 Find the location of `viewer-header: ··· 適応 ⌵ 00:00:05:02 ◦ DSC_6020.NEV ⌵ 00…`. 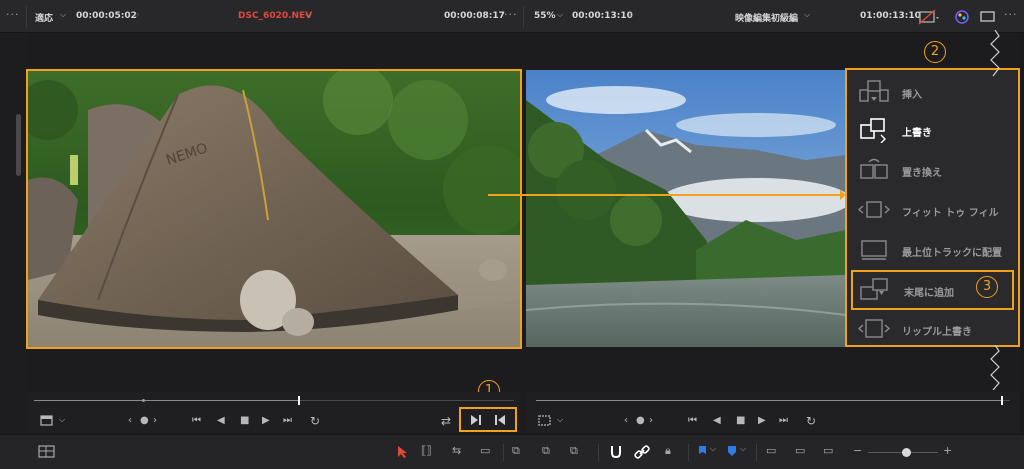

viewer-header: ··· 適応 ⌵ 00:00:05:02 ◦ DSC_6020.NEV ⌵ 00… is located at coordinates (512, 16).